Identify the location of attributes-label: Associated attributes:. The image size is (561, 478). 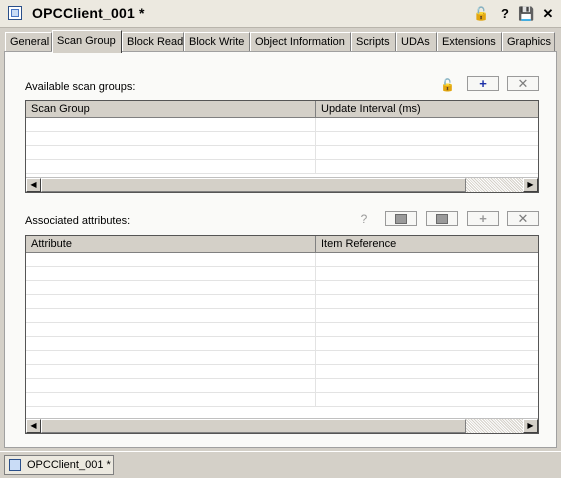
(78, 221).